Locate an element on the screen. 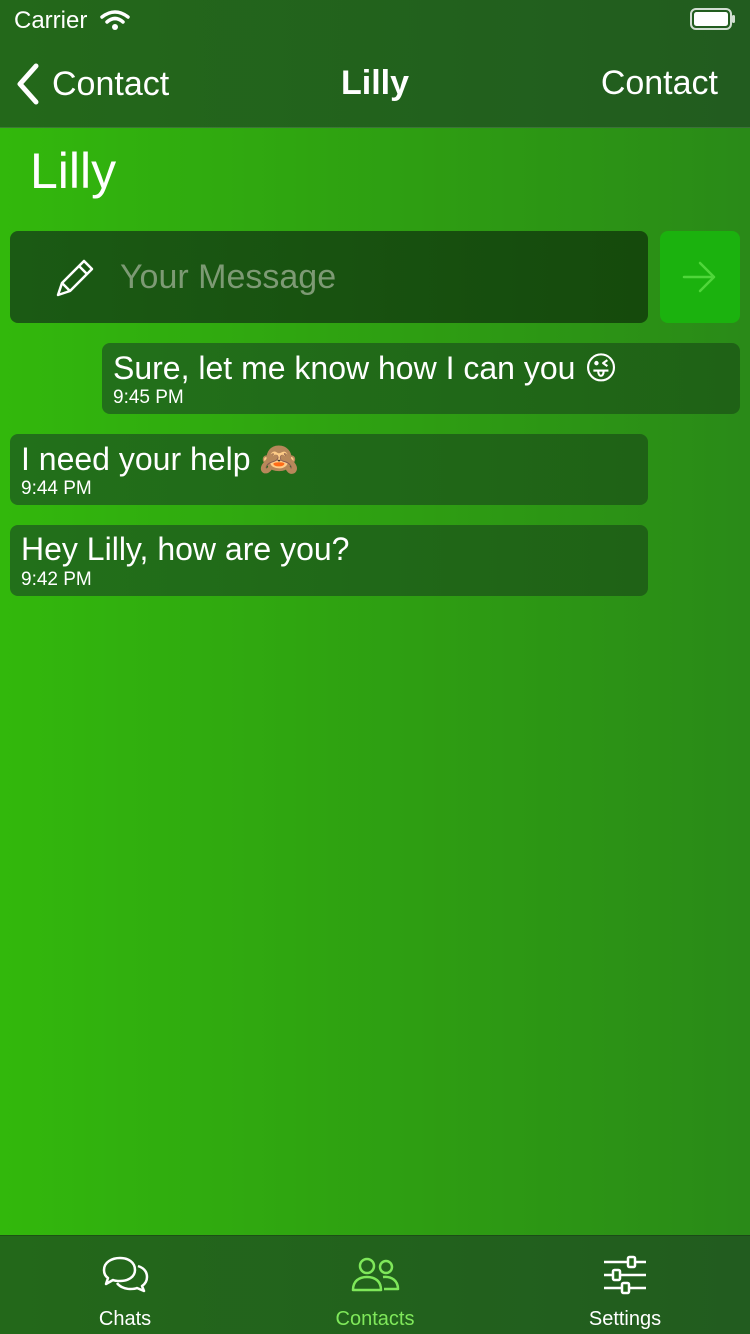  arrow-right-icon is located at coordinates (699, 277).